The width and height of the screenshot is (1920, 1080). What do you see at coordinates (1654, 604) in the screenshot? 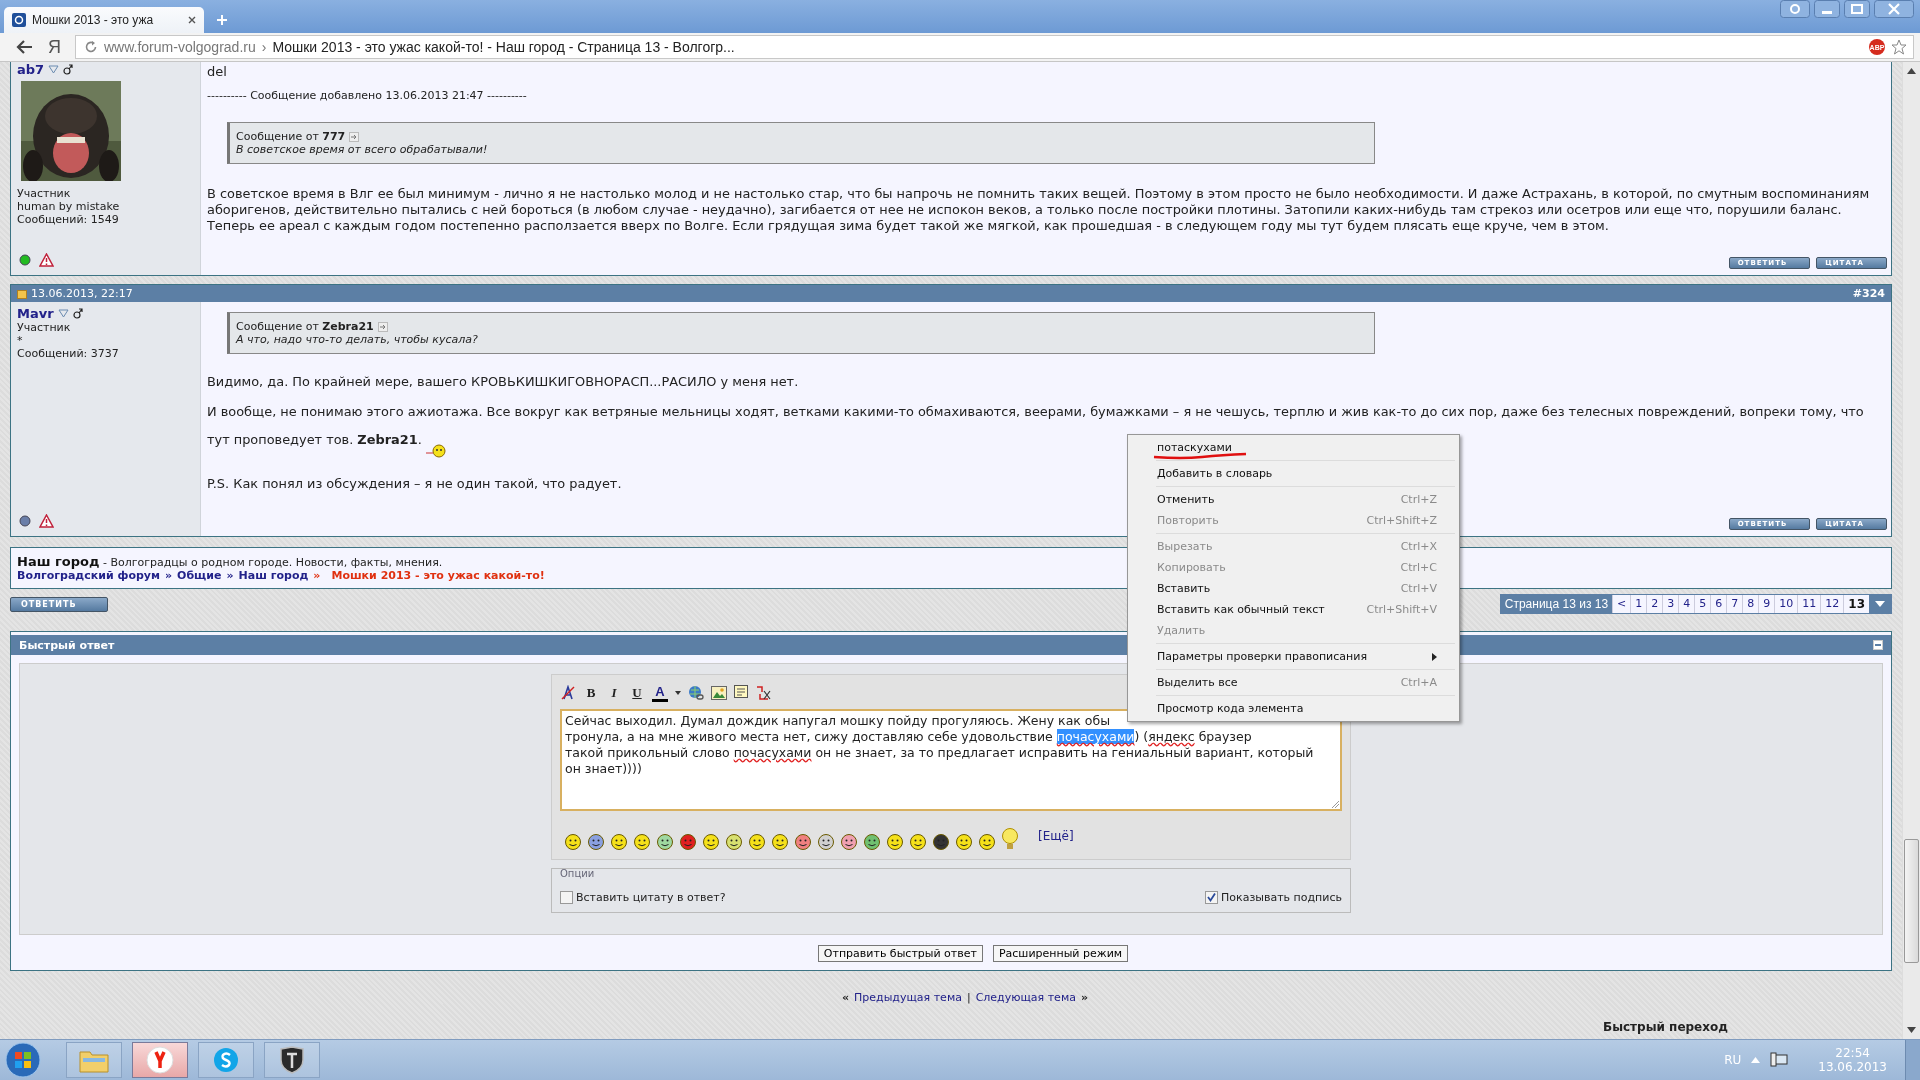
I see `page-link: 2` at bounding box center [1654, 604].